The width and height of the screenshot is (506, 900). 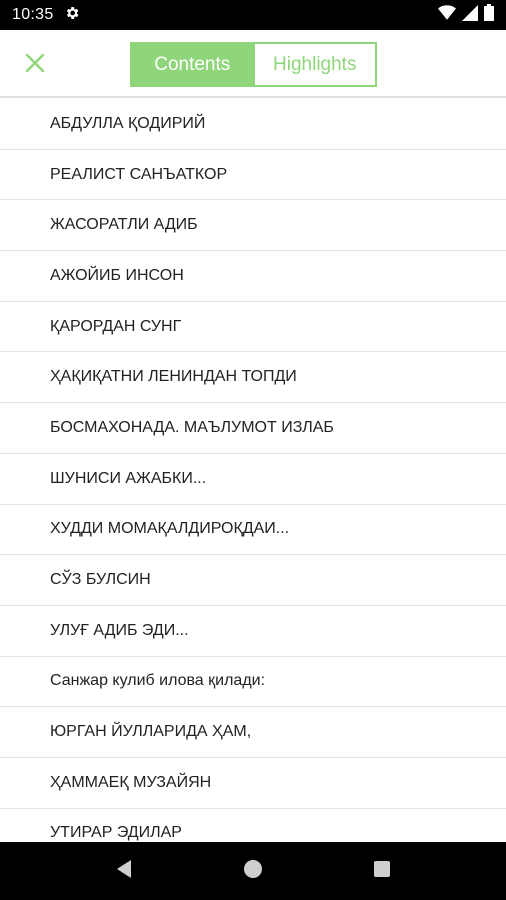 What do you see at coordinates (253, 732) in the screenshot?
I see `list-item: ЮРГАН ЙУЛЛАРИДА ҲАМ,` at bounding box center [253, 732].